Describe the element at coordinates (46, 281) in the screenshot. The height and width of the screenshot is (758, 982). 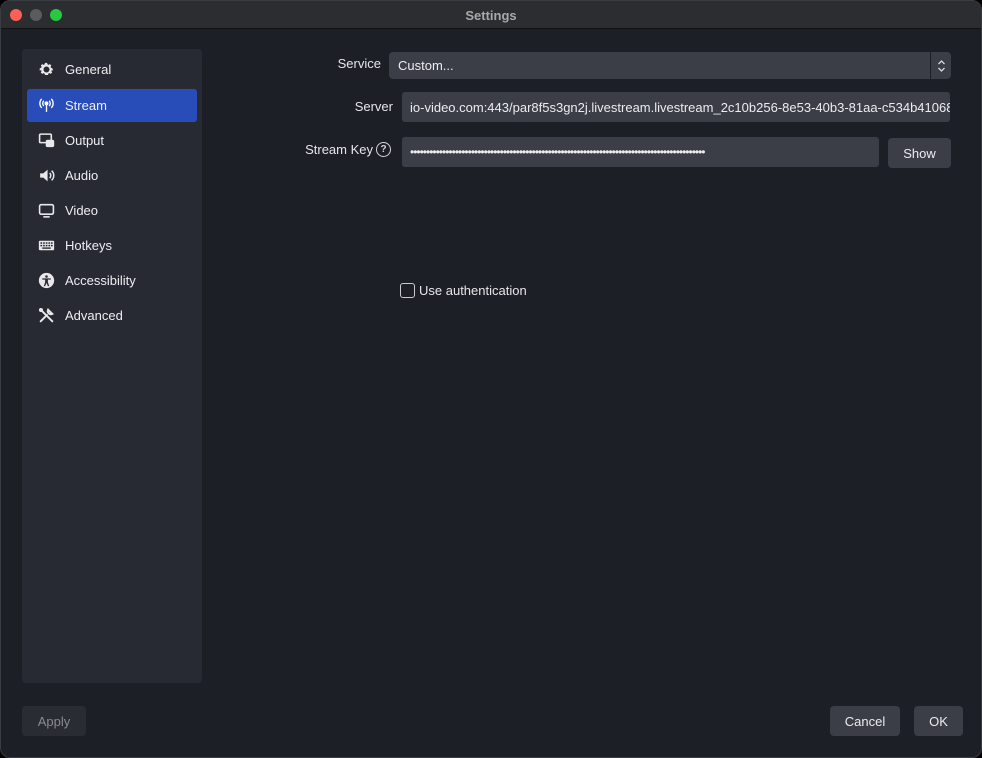
I see `accessibility-icon` at that location.